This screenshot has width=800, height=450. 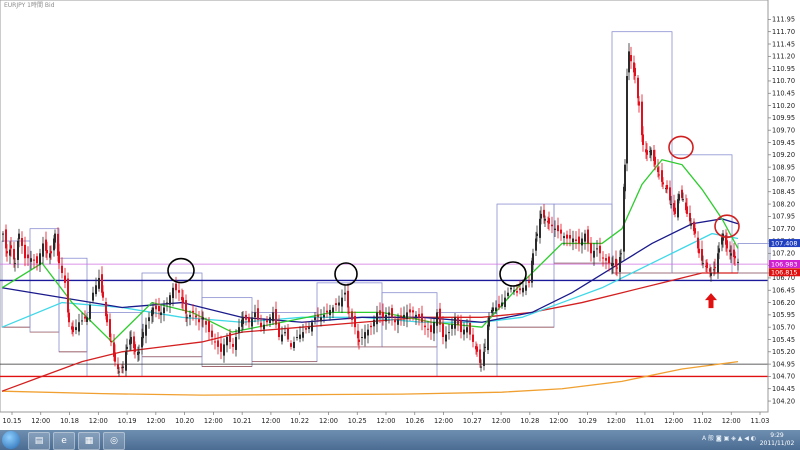 I want to click on app-icon: ◎, so click(x=114, y=441).